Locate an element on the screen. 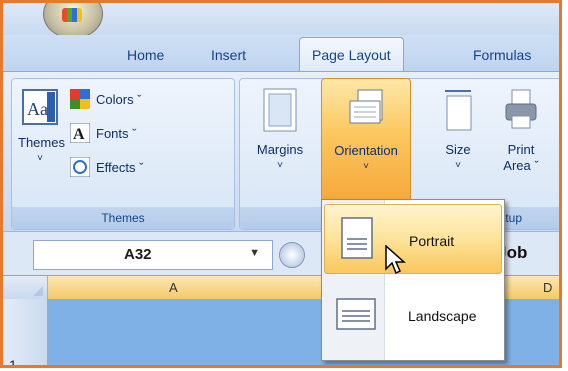 The image size is (568, 371). tab-formulas: Formulas is located at coordinates (502, 55).